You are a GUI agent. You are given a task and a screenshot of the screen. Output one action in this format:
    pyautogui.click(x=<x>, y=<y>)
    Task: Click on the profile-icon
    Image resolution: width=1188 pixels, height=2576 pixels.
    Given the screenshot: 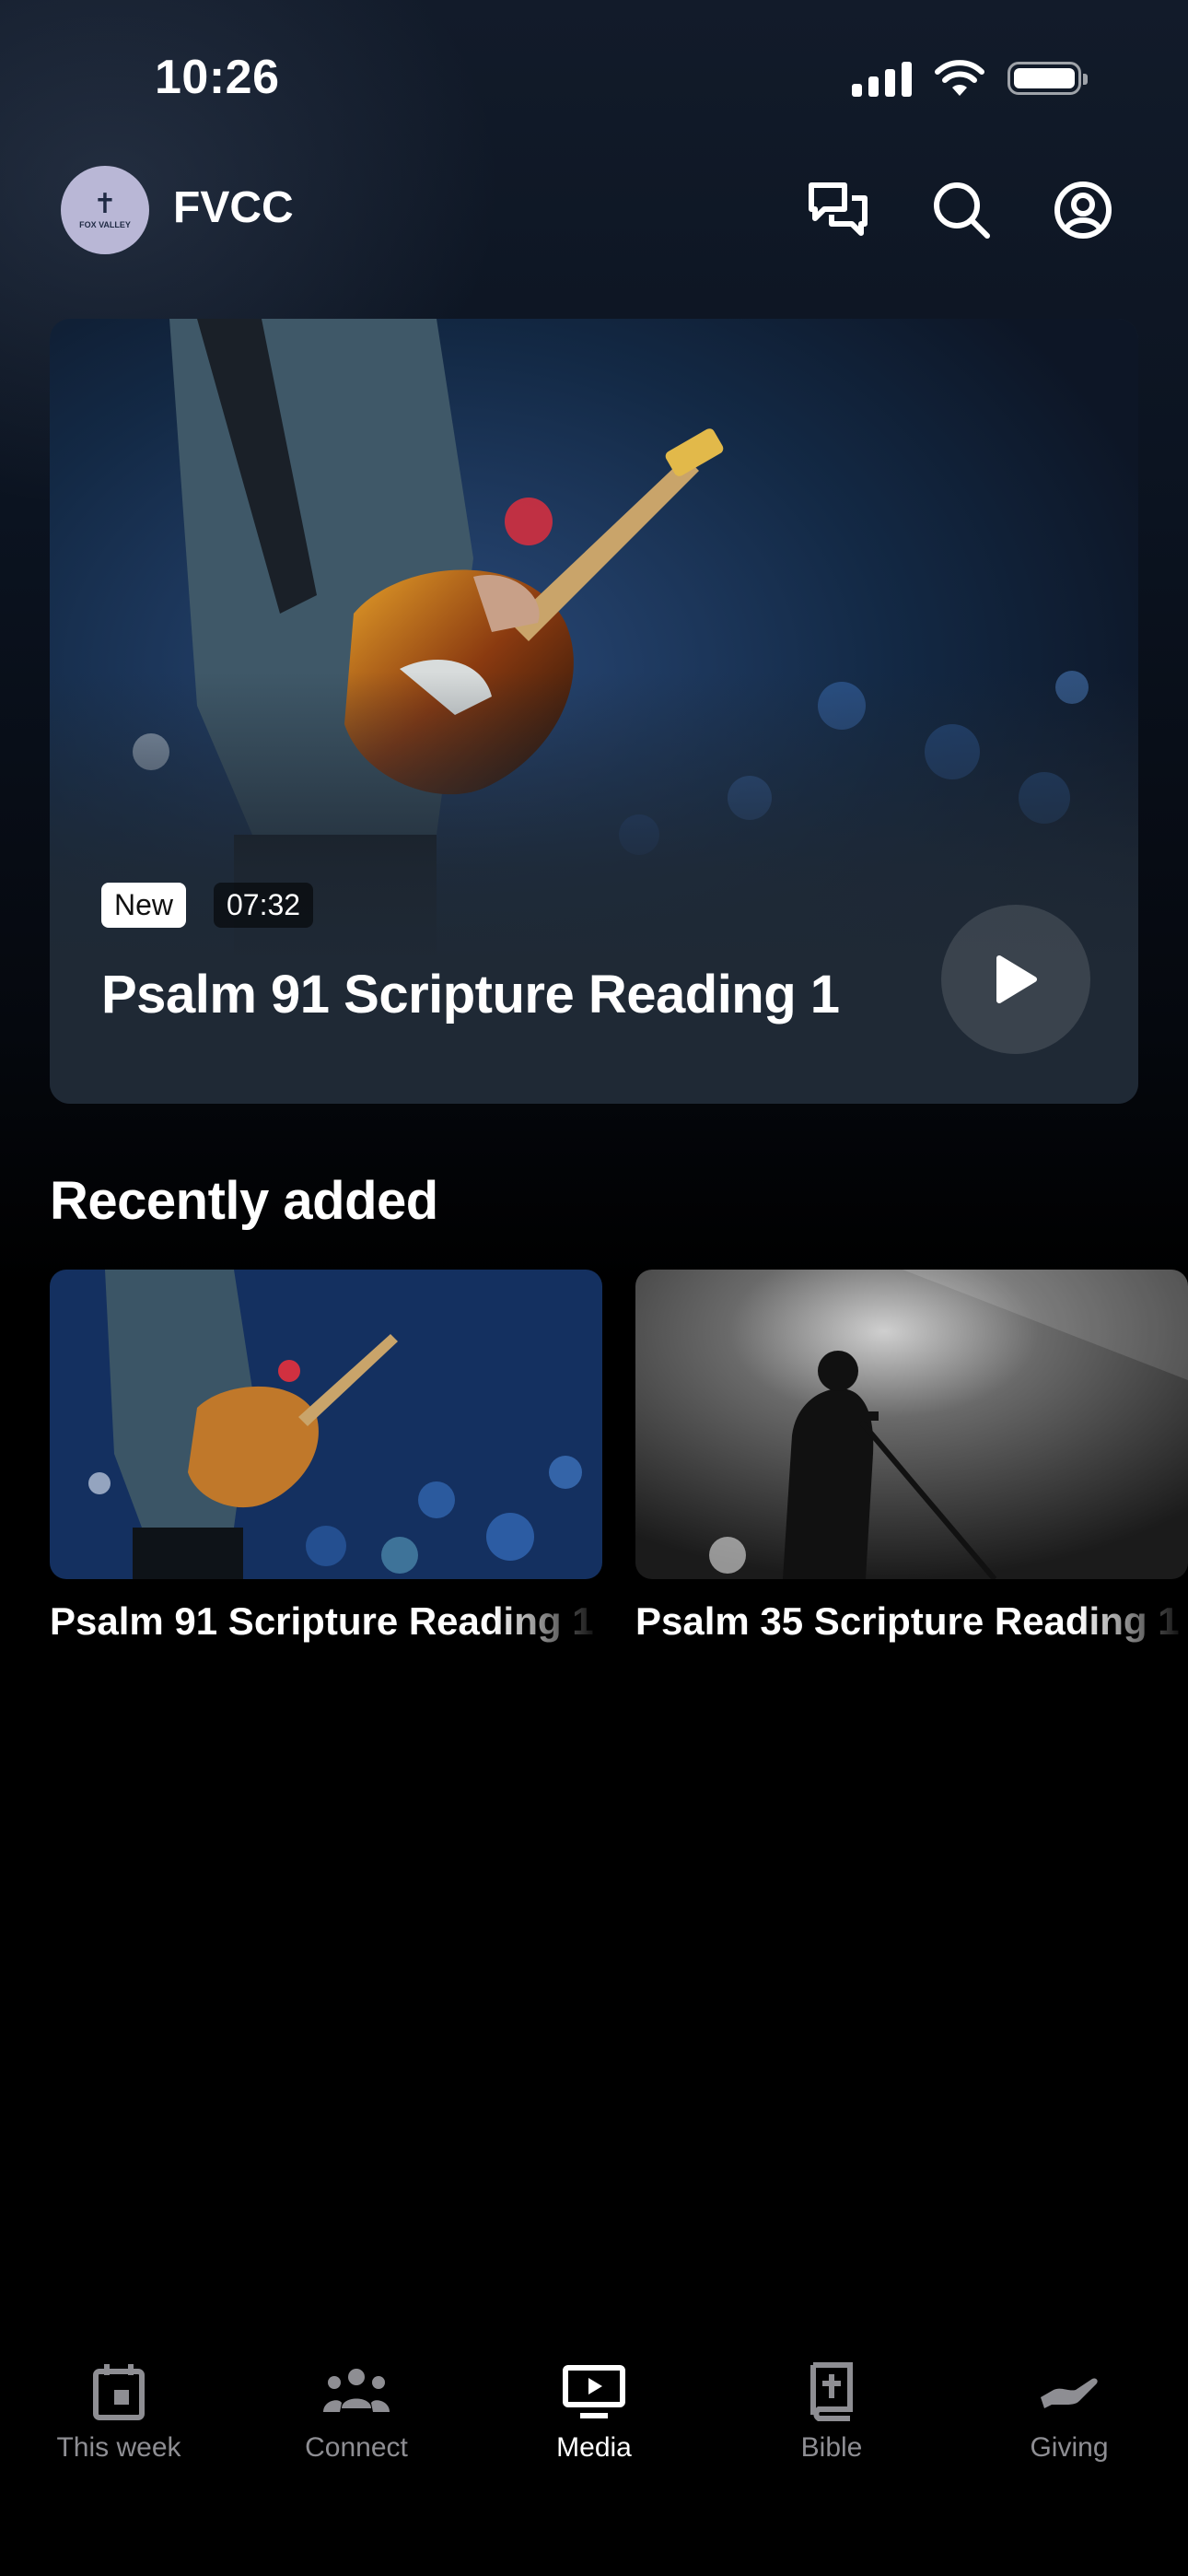 What is the action you would take?
    pyautogui.click(x=1083, y=210)
    